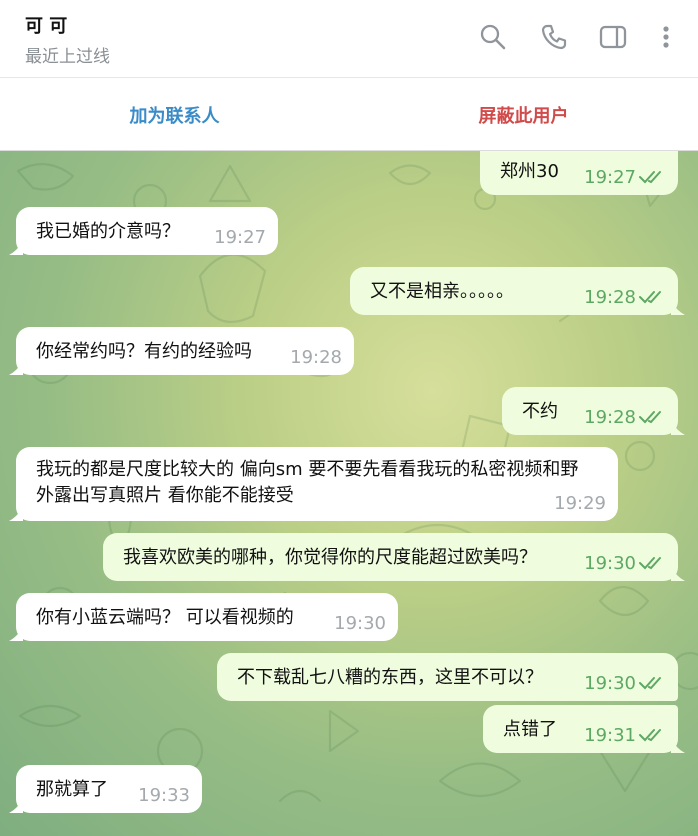 The image size is (698, 836). Describe the element at coordinates (144, 351) in the screenshot. I see `message-text: 你经常约吗？有约的经验吗` at that location.